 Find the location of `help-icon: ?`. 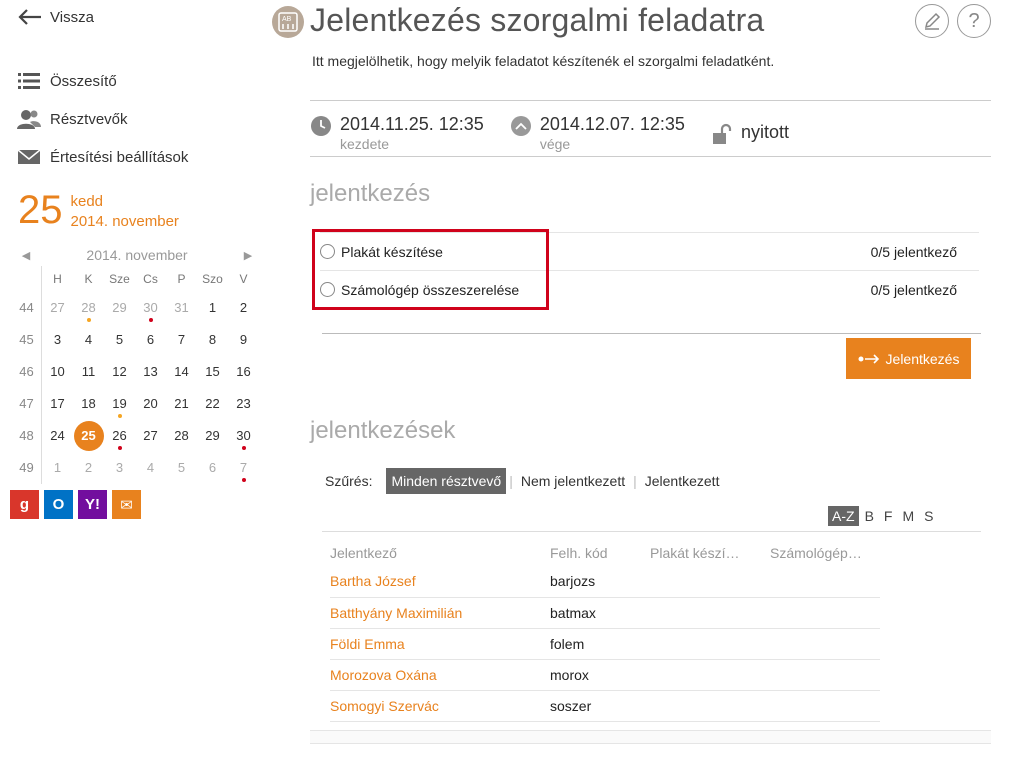

help-icon: ? is located at coordinates (974, 21).